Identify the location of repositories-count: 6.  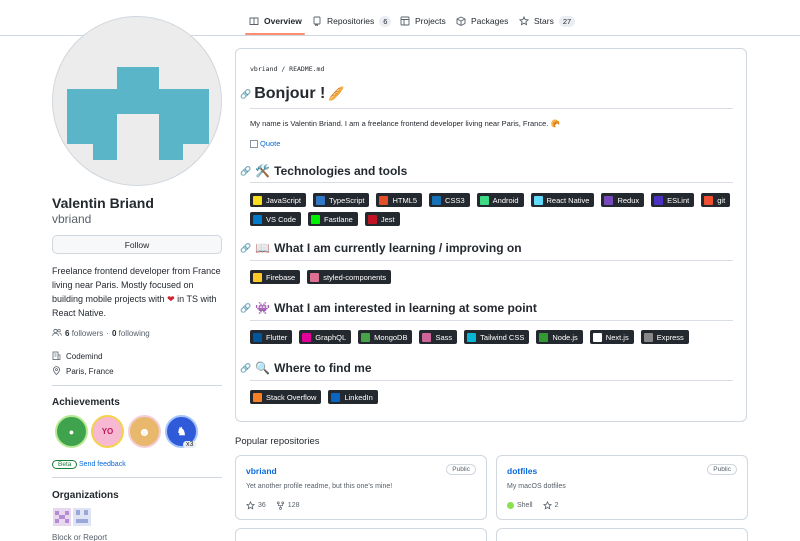
(385, 21).